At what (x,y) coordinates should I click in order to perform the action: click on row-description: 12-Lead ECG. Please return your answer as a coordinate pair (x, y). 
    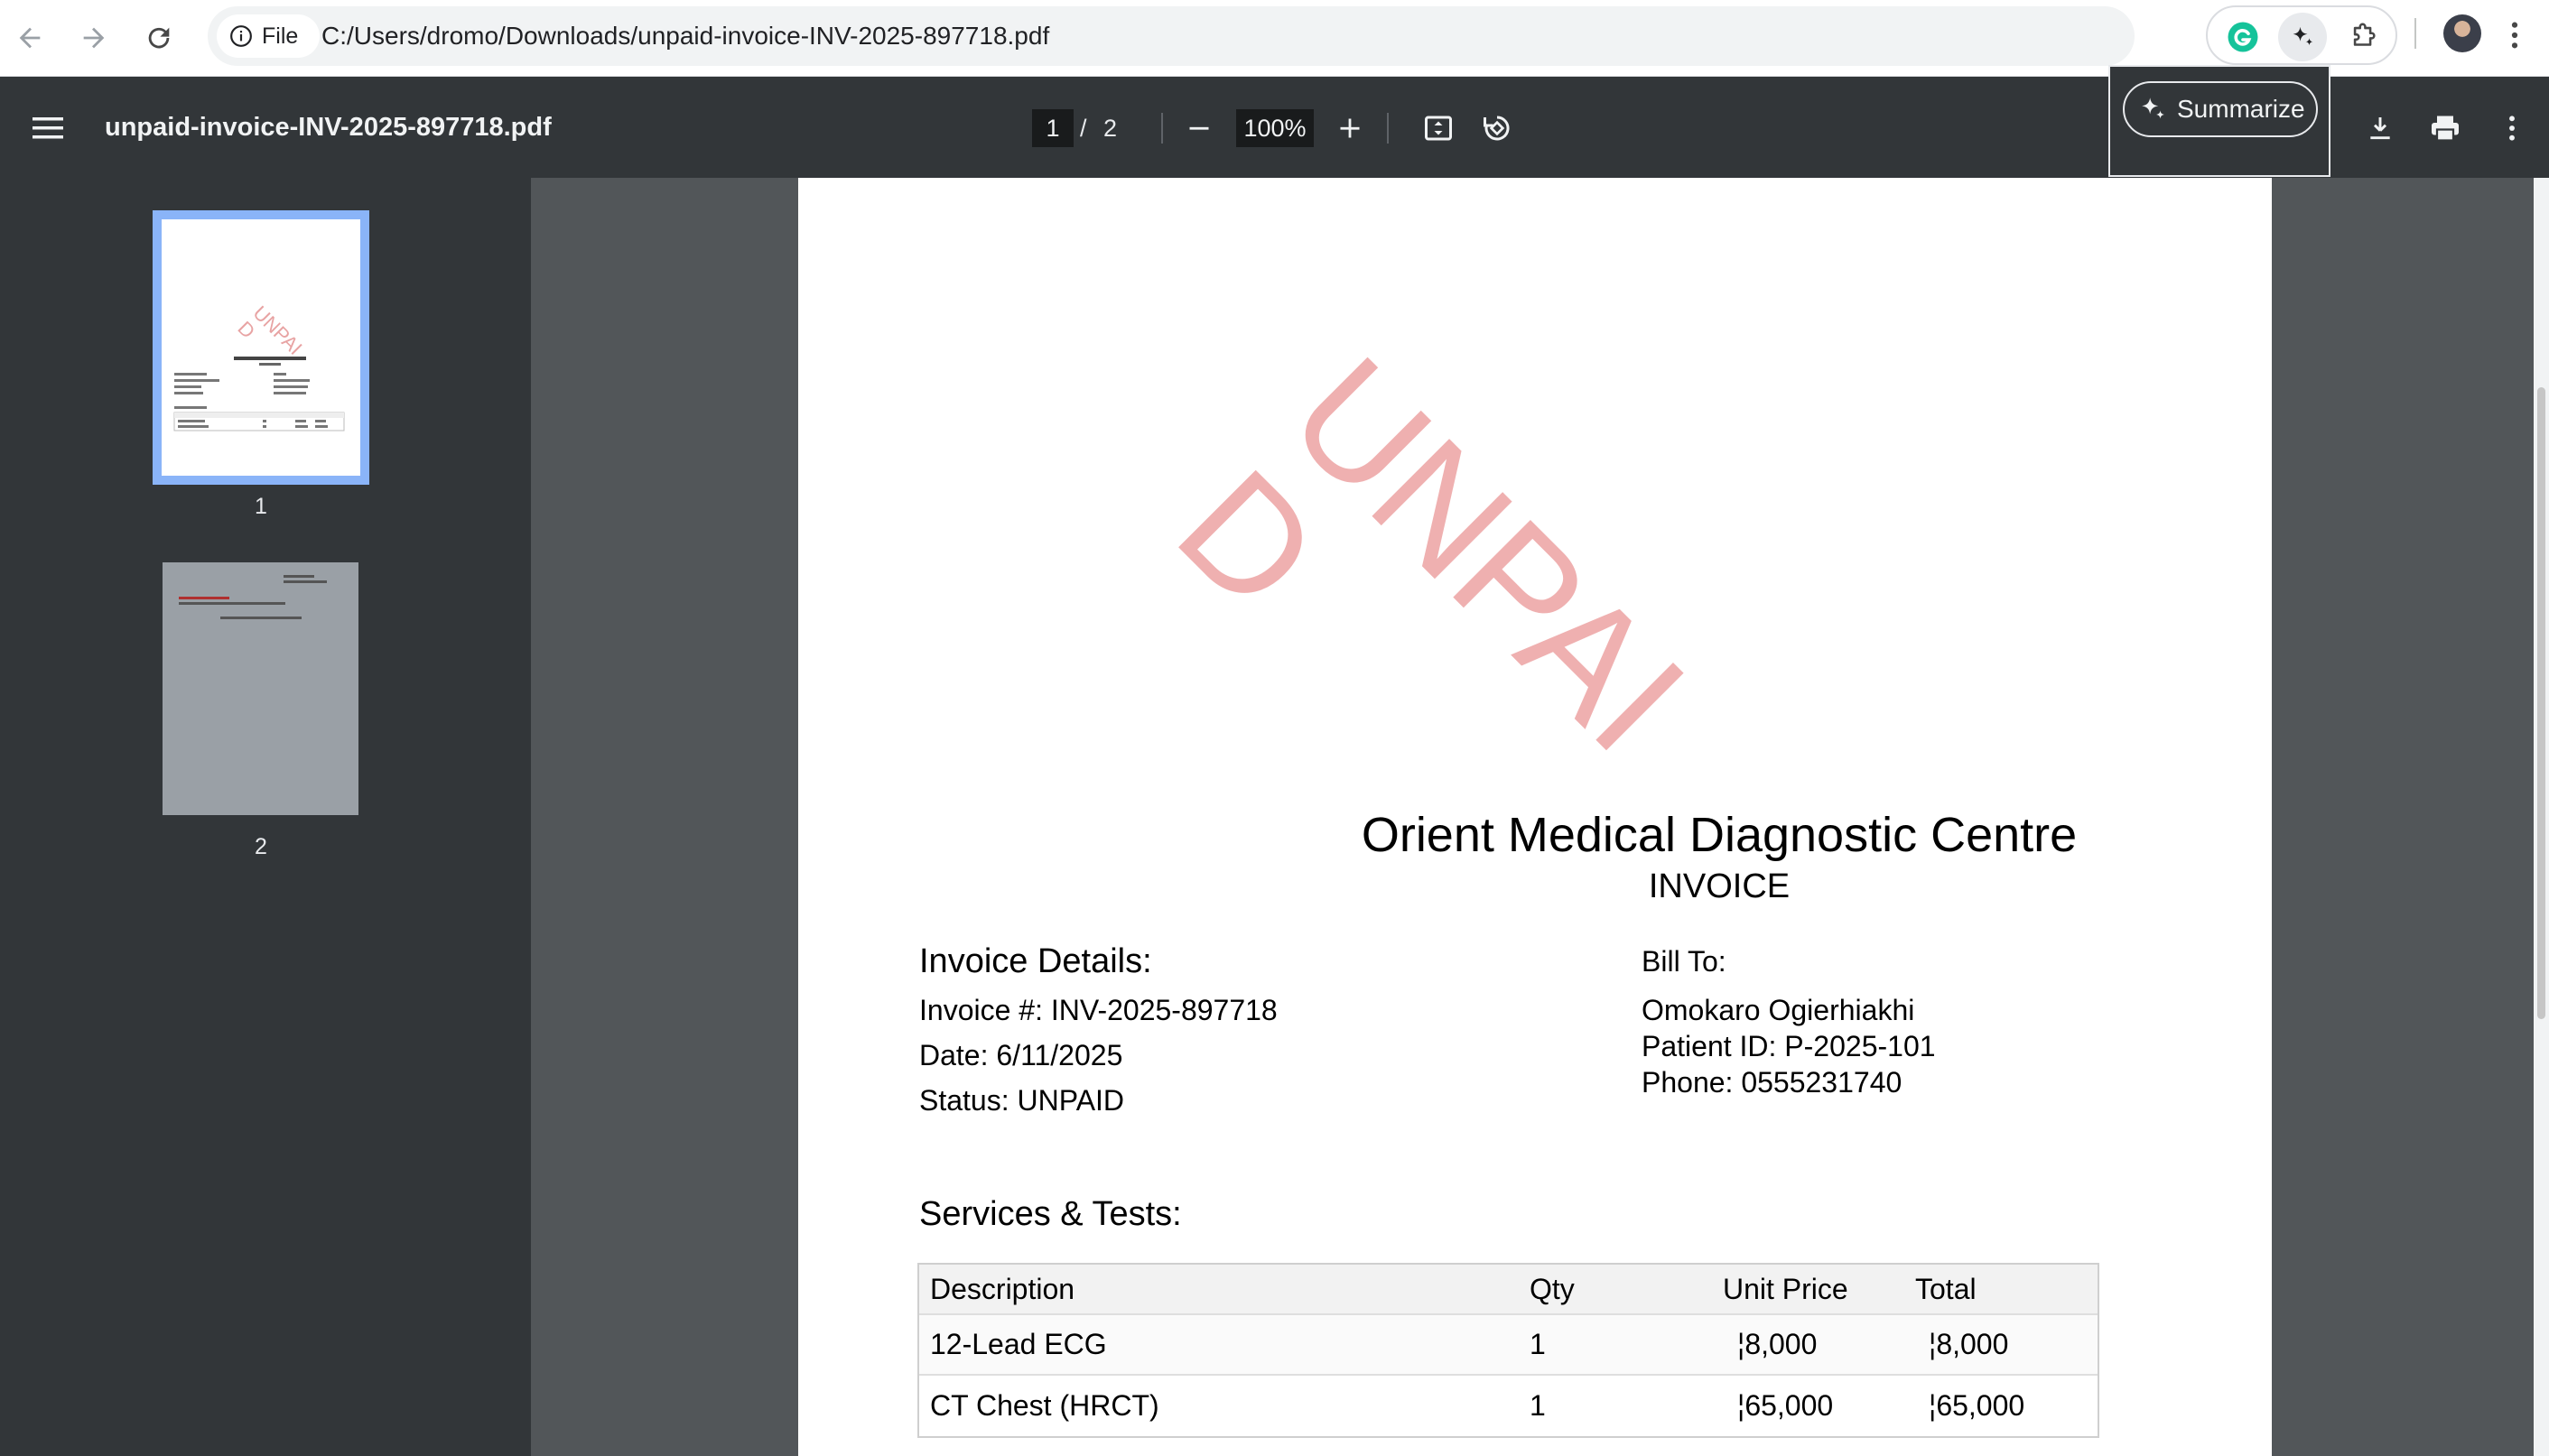
    Looking at the image, I should click on (1019, 1344).